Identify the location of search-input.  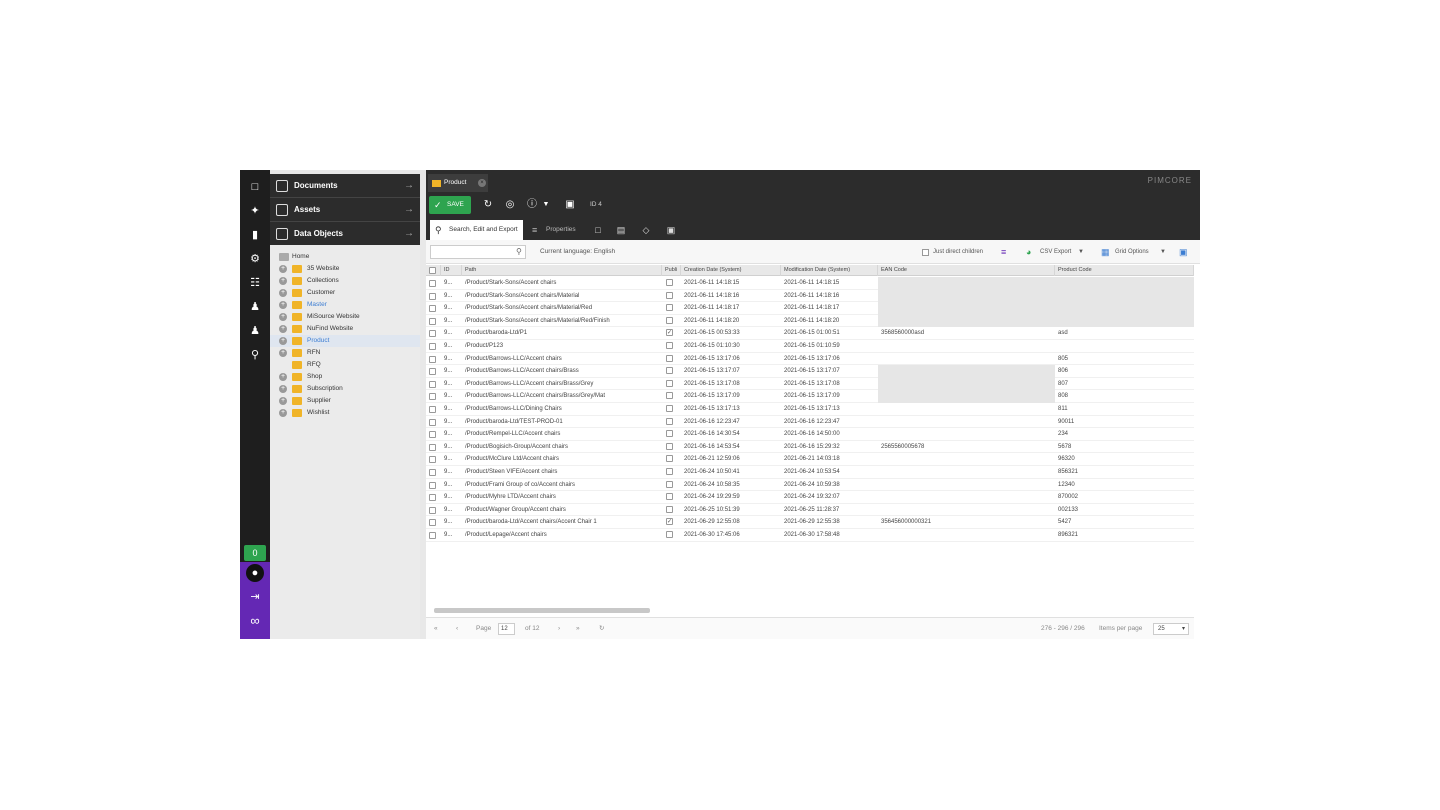
(478, 252).